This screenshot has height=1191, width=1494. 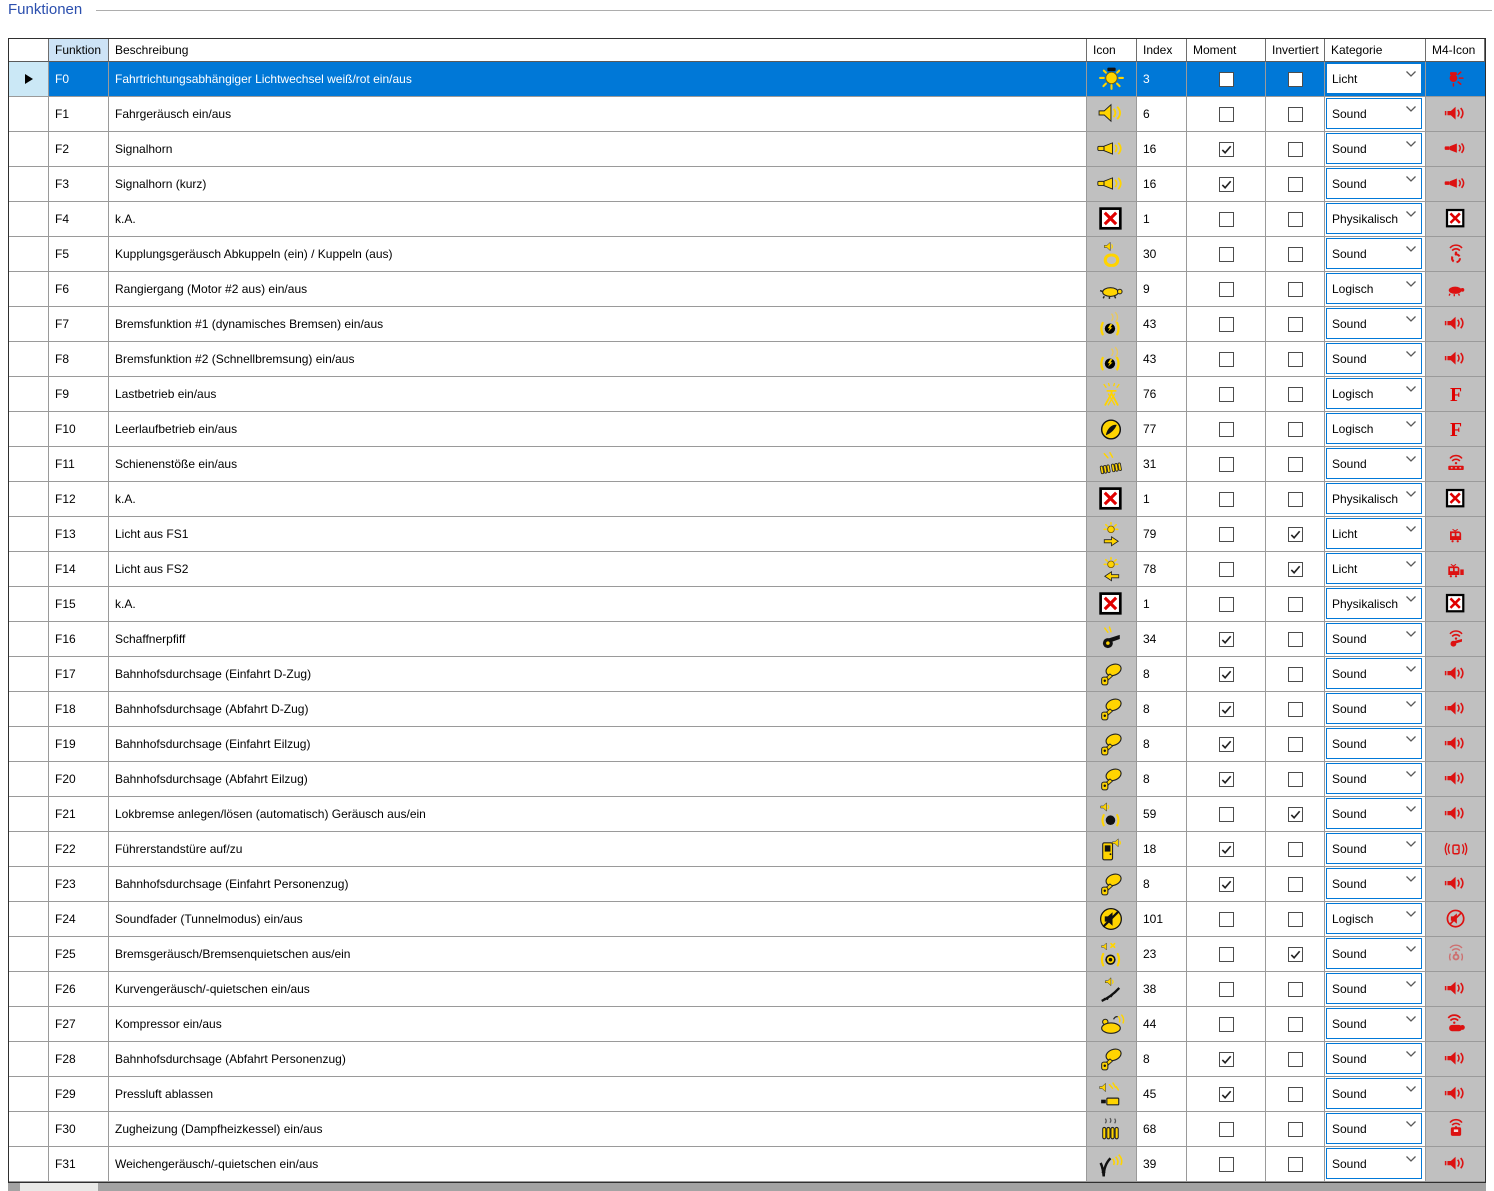 I want to click on table-row: F10 Leerlaufbetrieb ein/aus 77 Logisch F, so click(x=747, y=429).